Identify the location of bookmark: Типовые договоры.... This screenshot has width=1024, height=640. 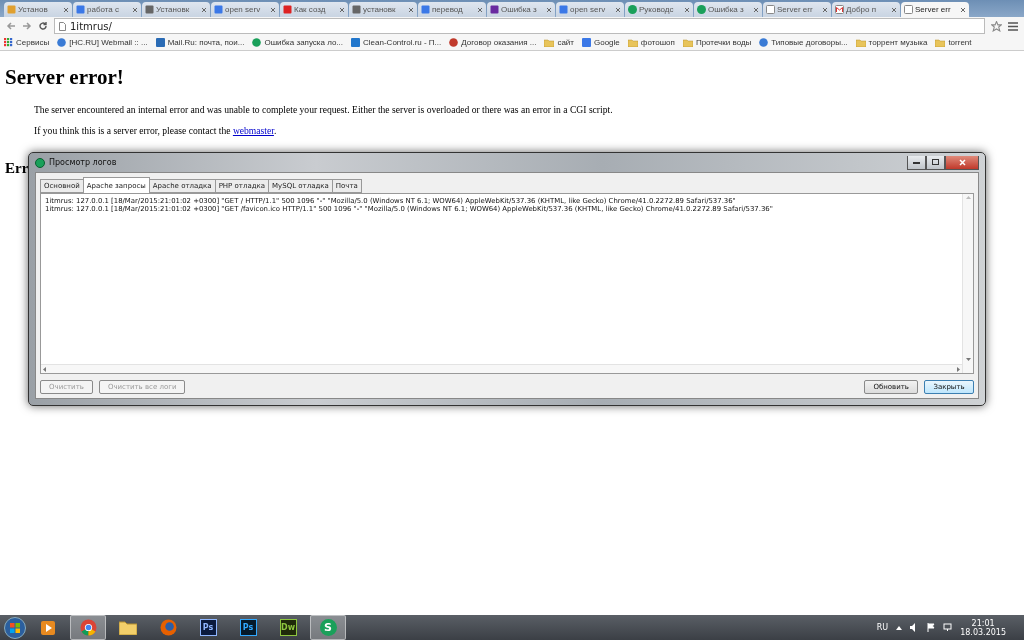
(803, 42).